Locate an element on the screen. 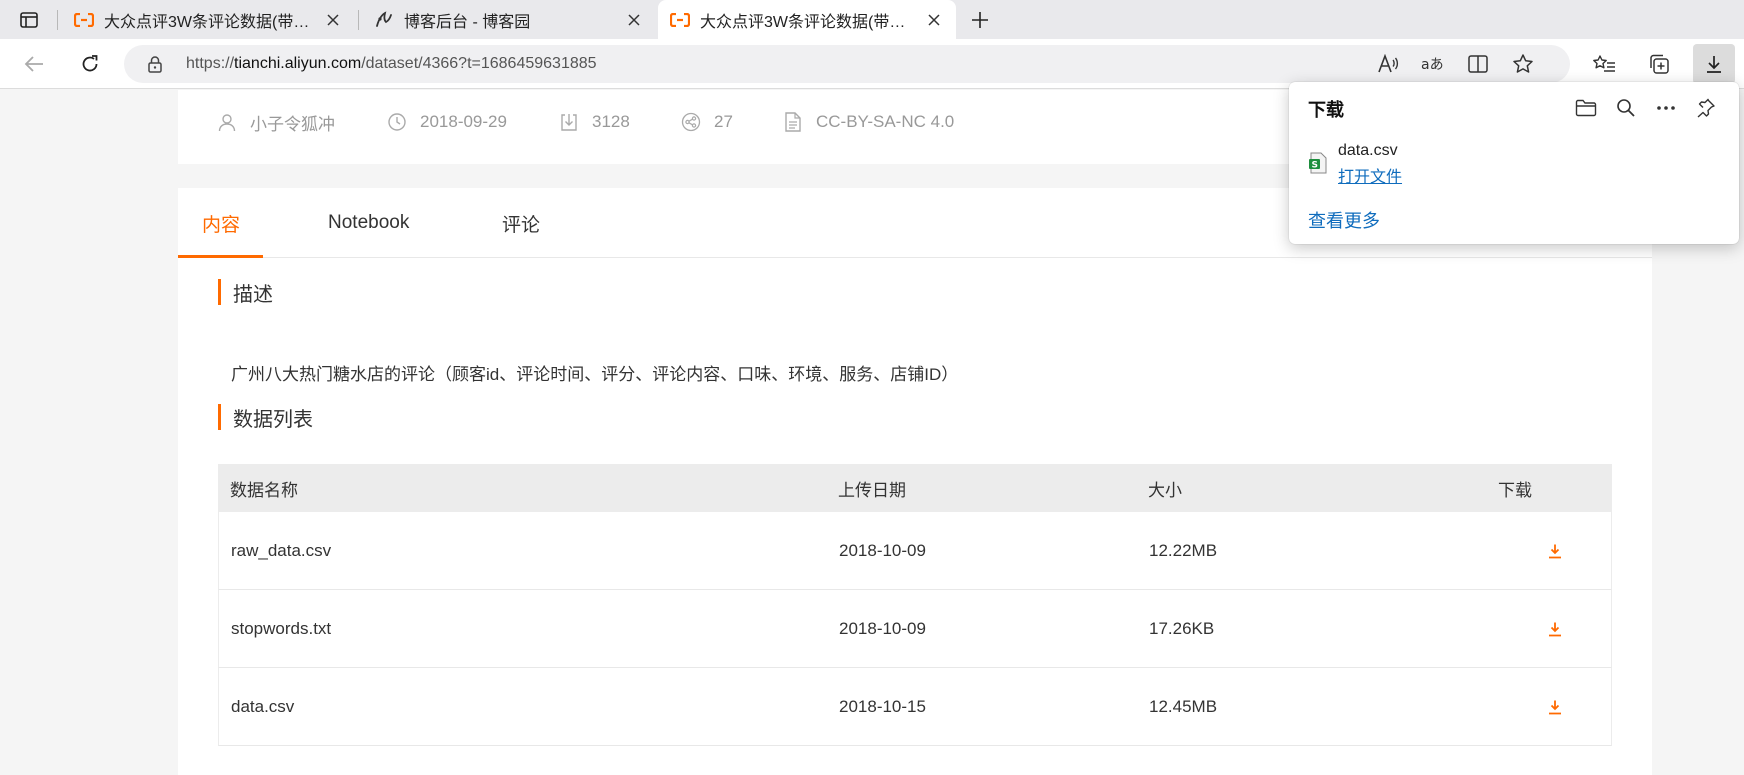 The image size is (1744, 775). url-host: tianchi.aliyun.com is located at coordinates (298, 63).